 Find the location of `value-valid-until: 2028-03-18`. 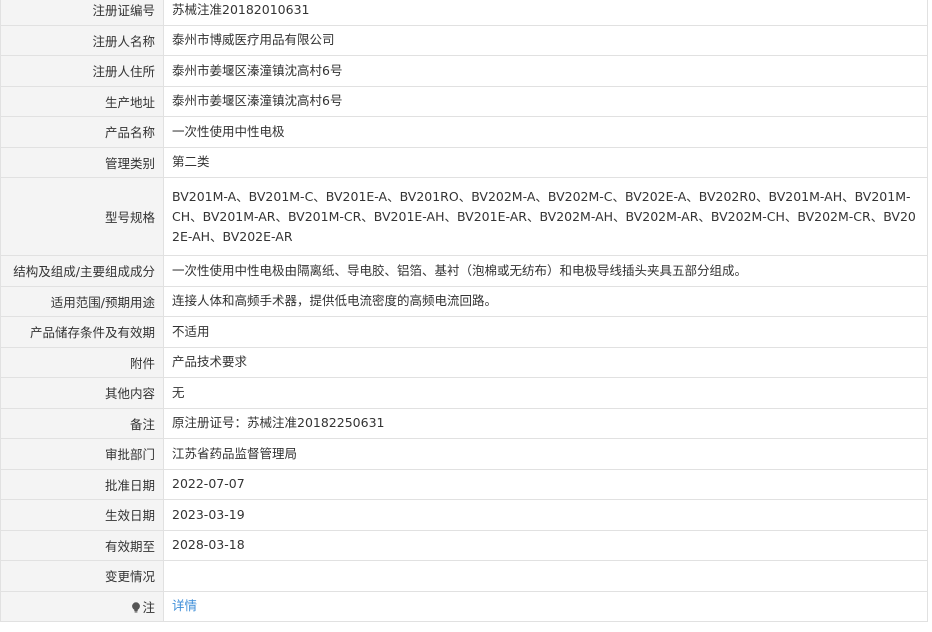

value-valid-until: 2028-03-18 is located at coordinates (545, 545).